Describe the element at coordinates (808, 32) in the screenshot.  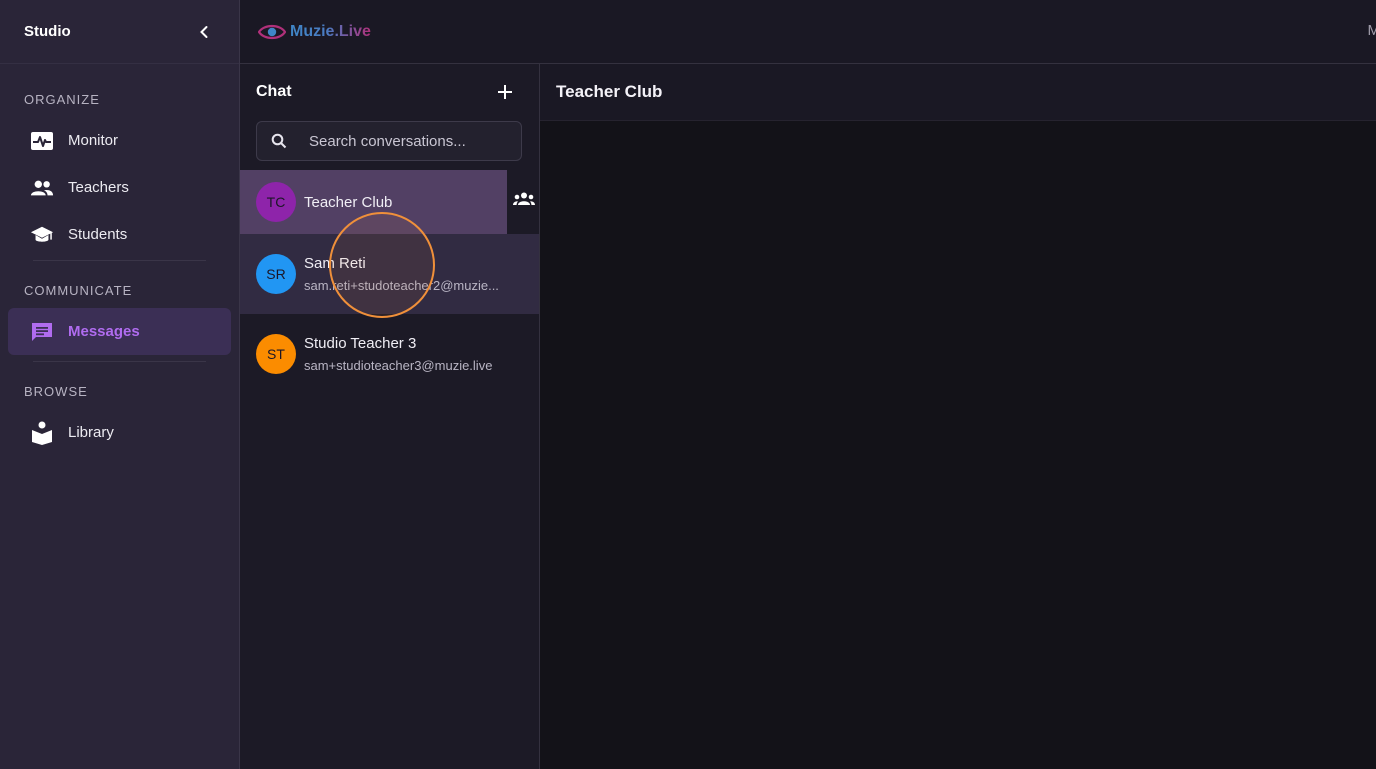
I see `top-bar: Muzie.Live M` at that location.